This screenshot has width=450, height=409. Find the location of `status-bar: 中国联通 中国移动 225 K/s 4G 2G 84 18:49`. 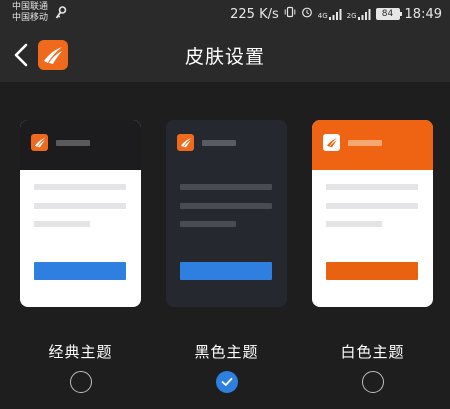

status-bar: 中国联通 中国移动 225 K/s 4G 2G 84 18:49 is located at coordinates (225, 14).